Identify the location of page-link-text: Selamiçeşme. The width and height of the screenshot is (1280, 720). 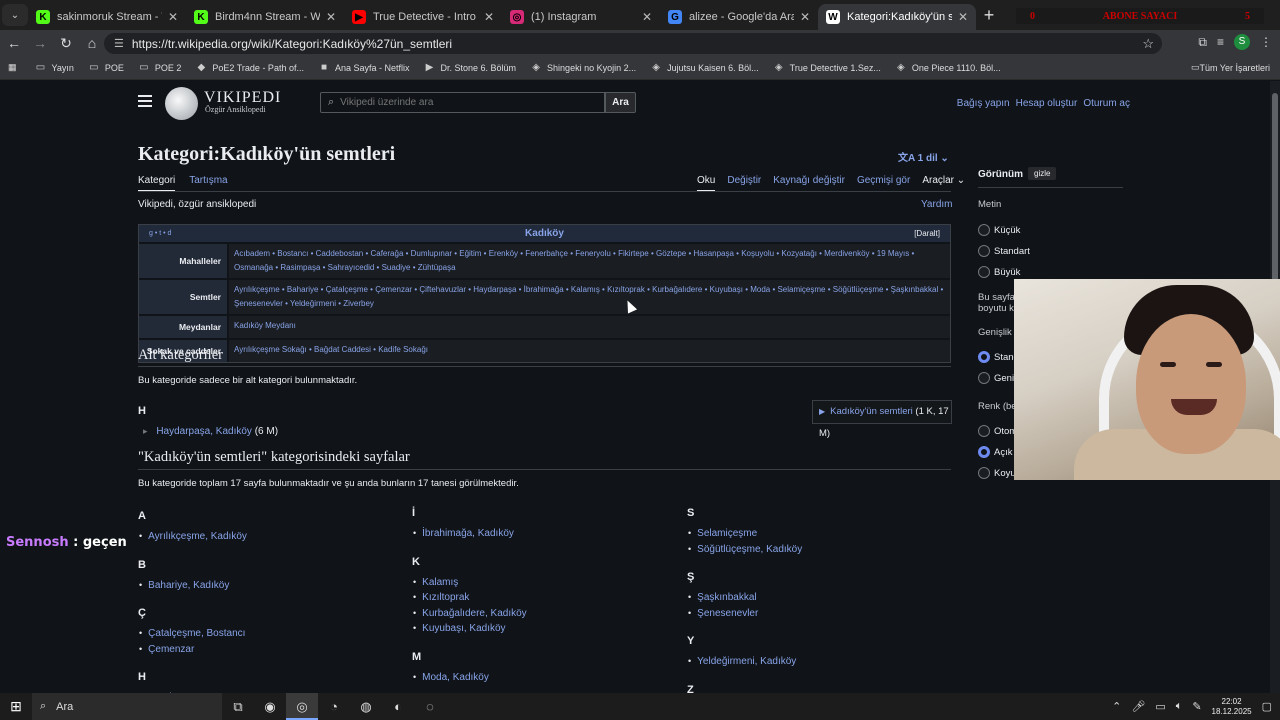
(727, 533).